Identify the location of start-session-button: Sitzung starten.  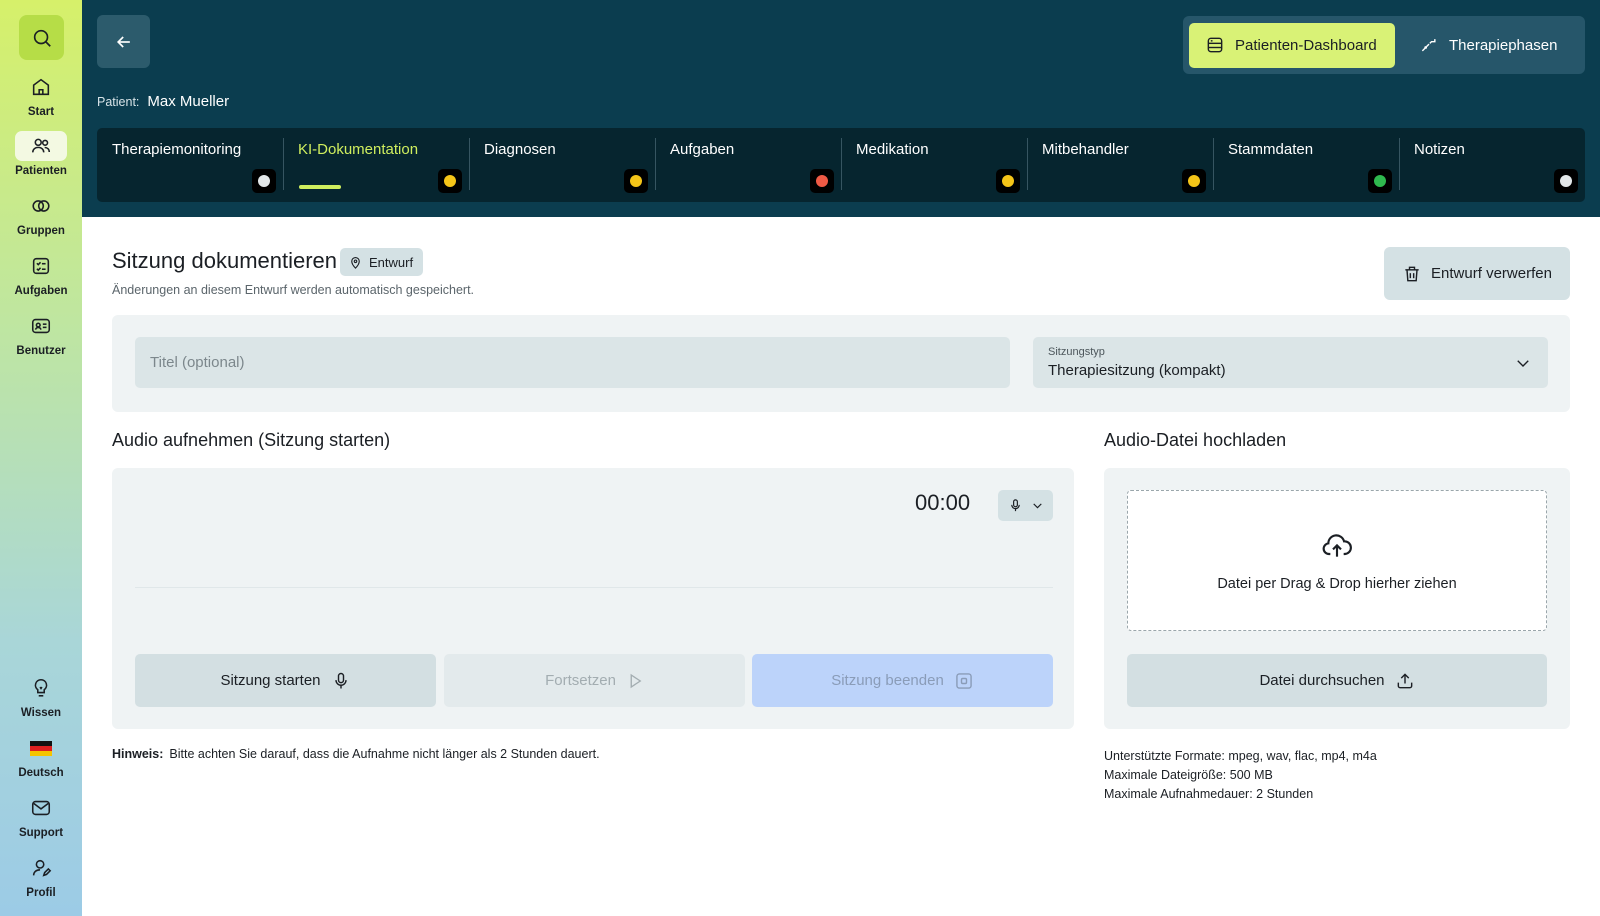
(285, 680).